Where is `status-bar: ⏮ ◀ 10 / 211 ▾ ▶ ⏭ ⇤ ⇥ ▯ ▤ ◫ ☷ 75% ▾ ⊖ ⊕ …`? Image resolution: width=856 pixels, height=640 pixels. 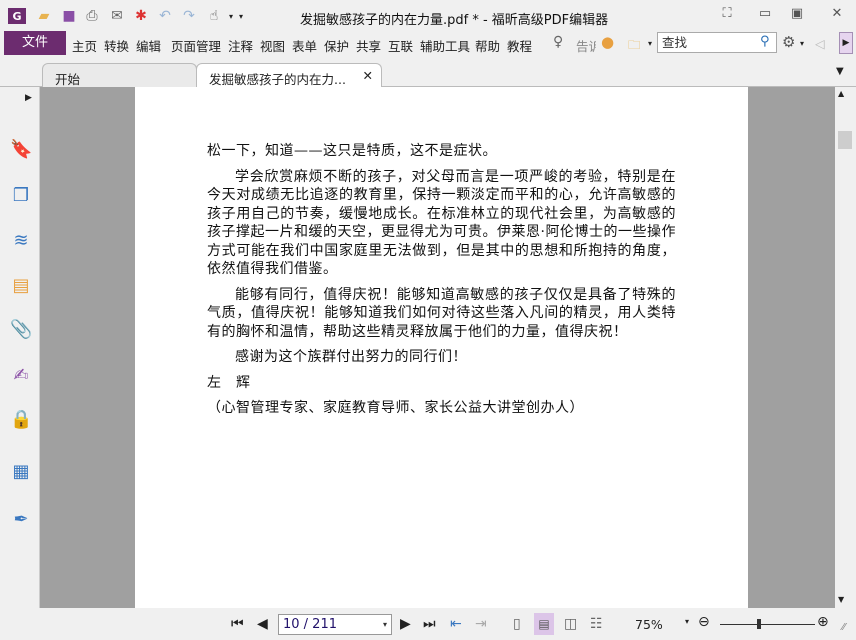
status-bar: ⏮ ◀ 10 / 211 ▾ ▶ ⏭ ⇤ ⇥ ▯ ▤ ◫ ☷ 75% ▾ ⊖ ⊕ … is located at coordinates (428, 624).